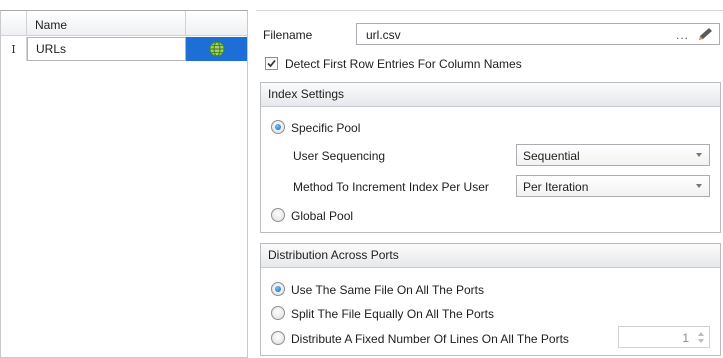 This screenshot has height=358, width=723. I want to click on user-sequencing-value: Sequential, so click(551, 156).